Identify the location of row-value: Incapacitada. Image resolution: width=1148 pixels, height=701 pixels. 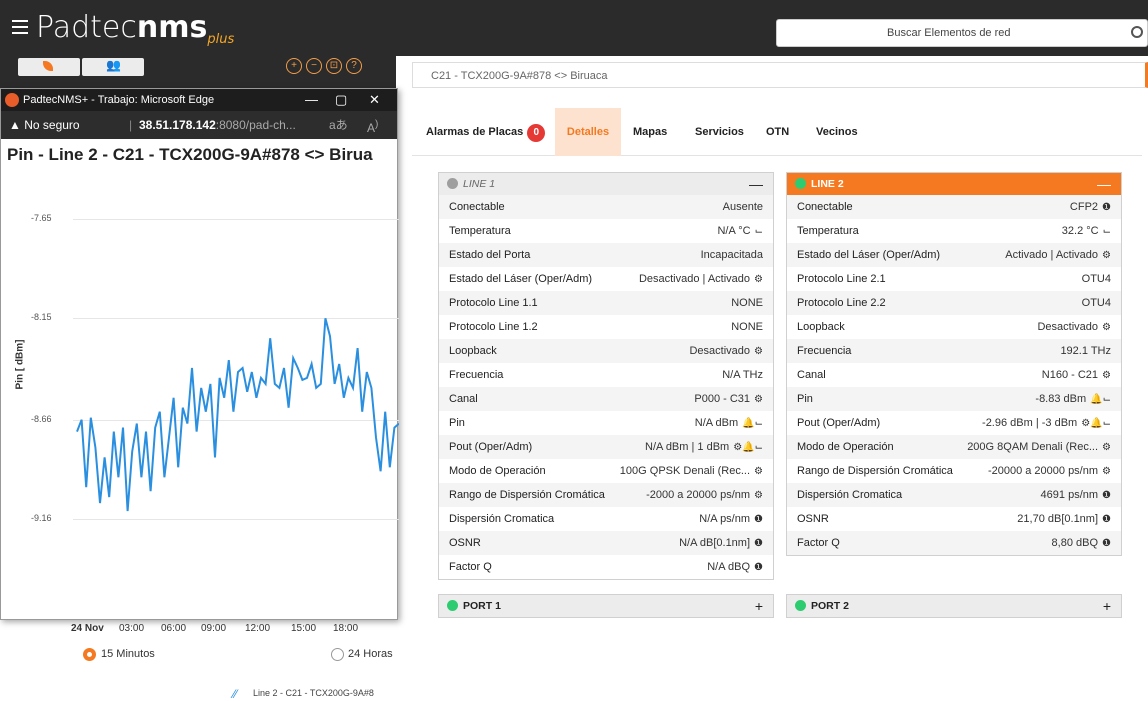
(731, 255).